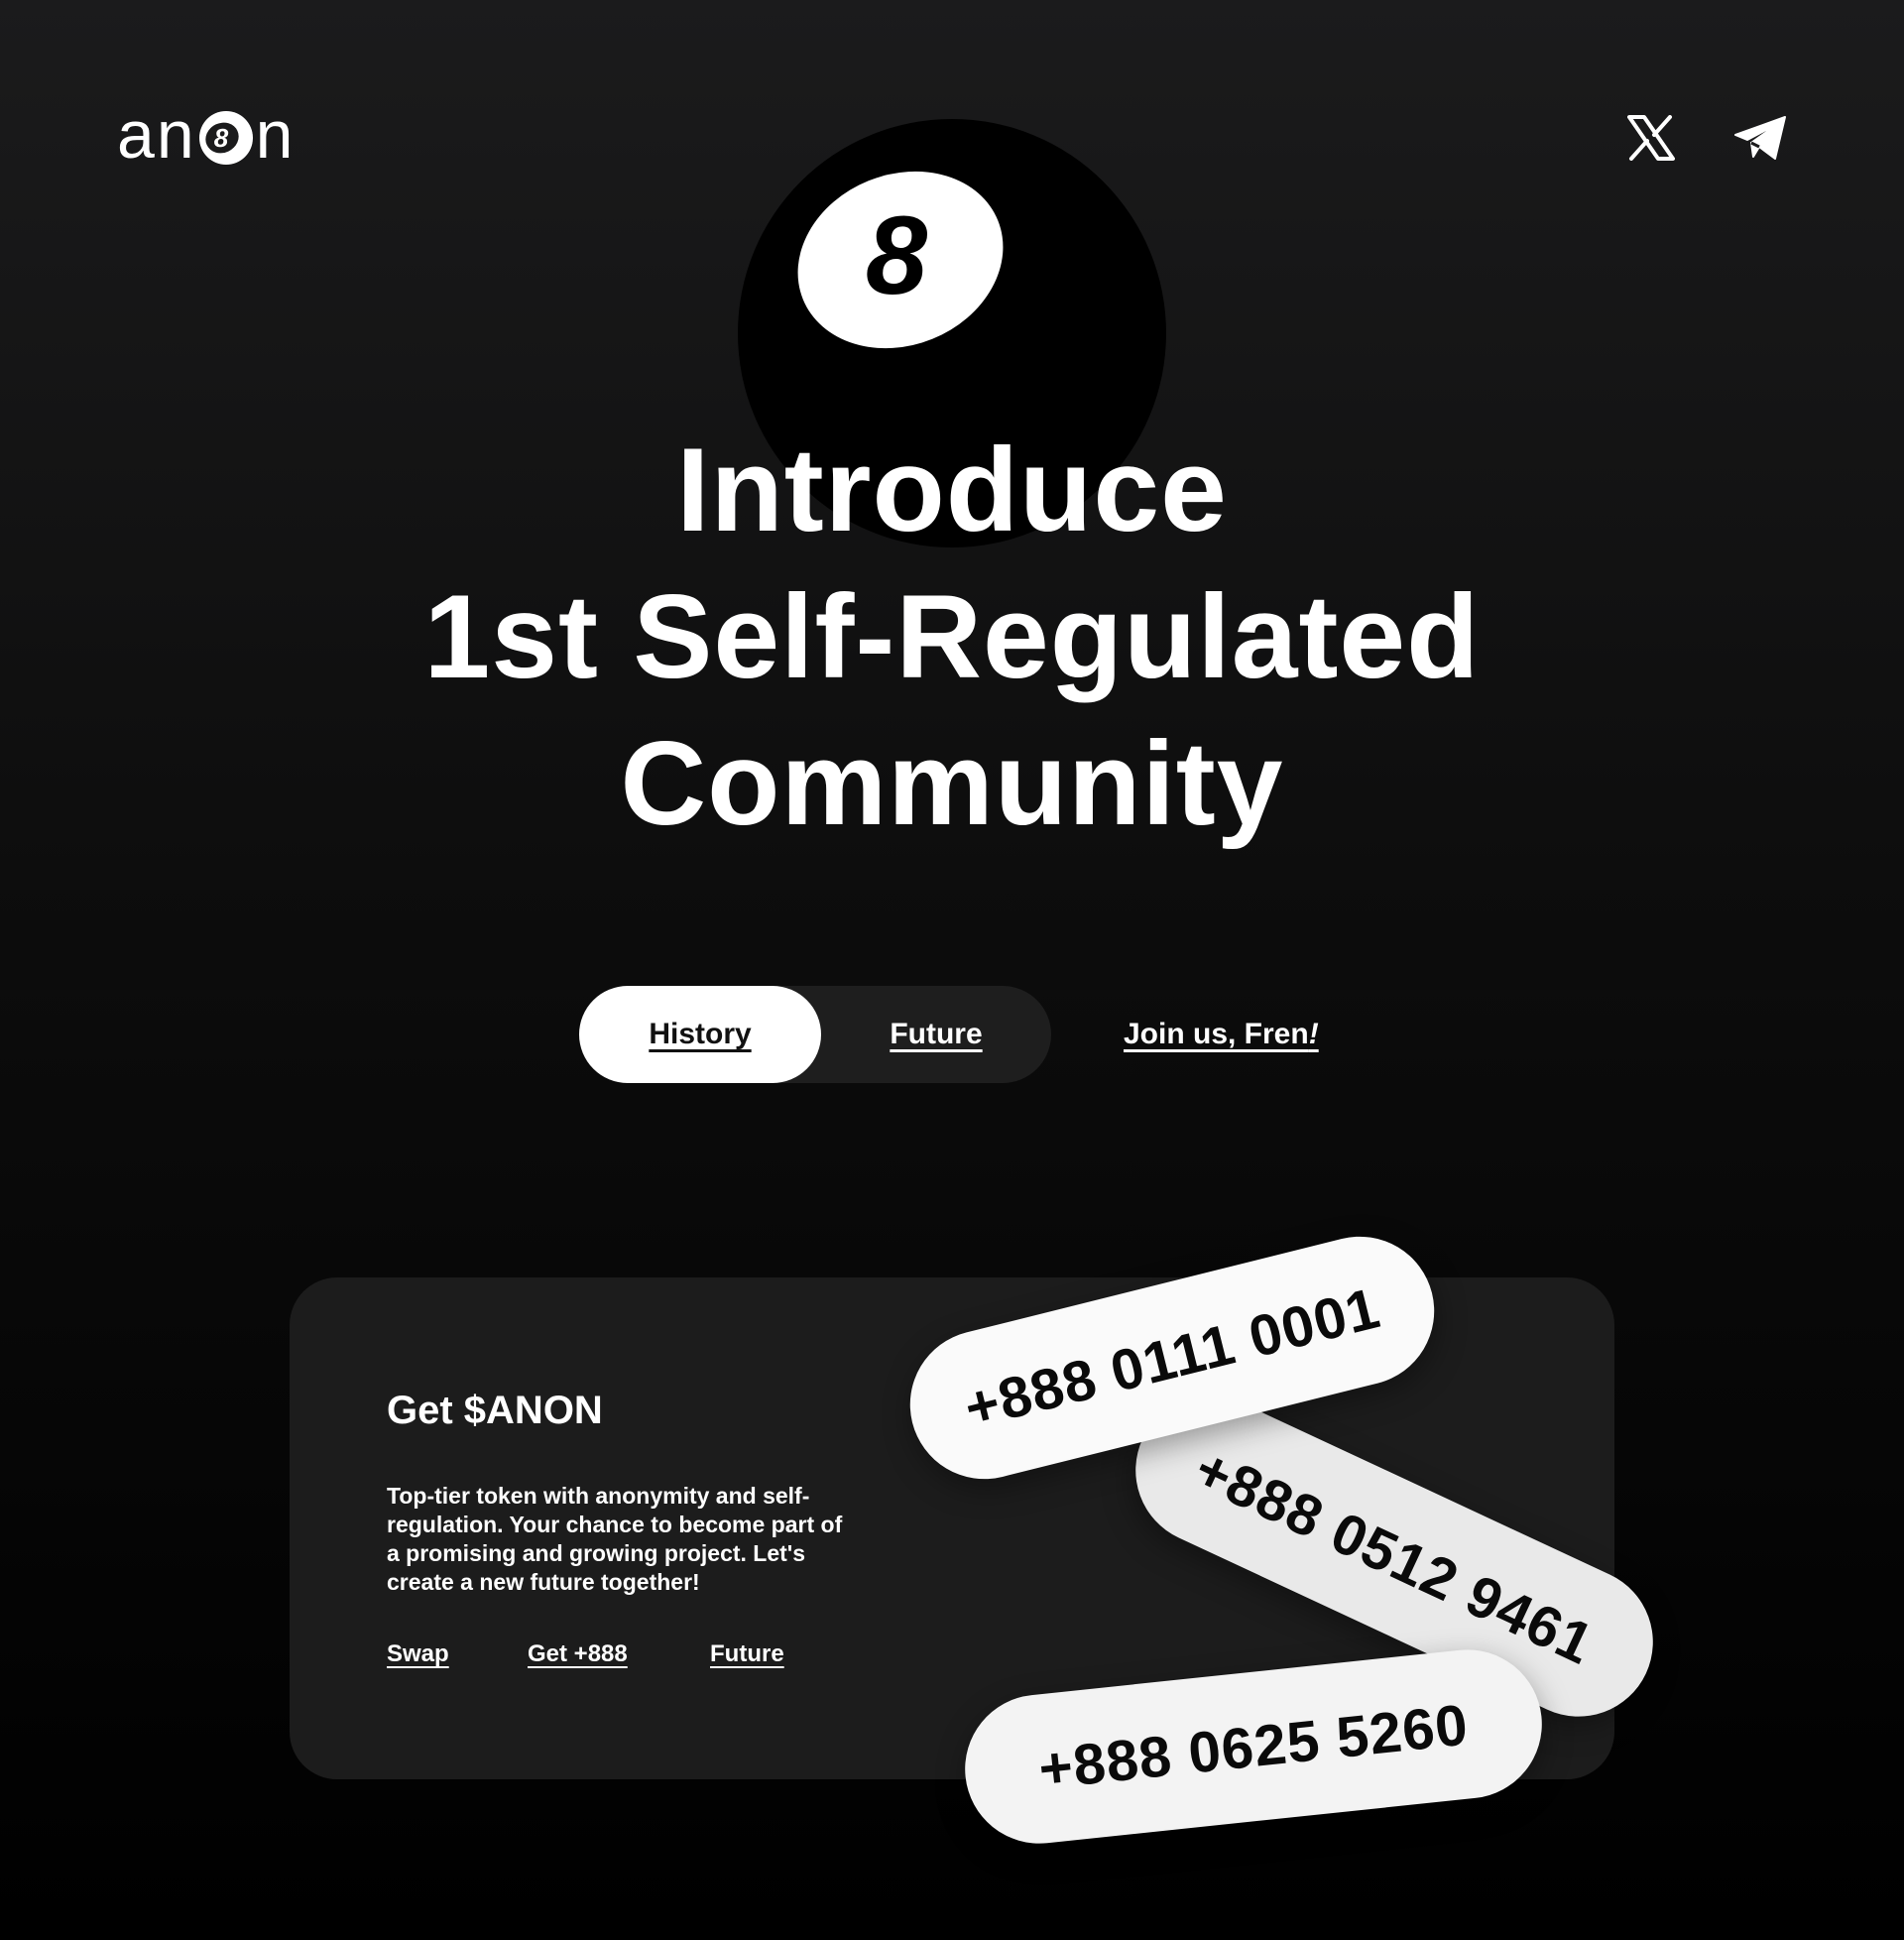  Describe the element at coordinates (952, 783) in the screenshot. I see `headline-line-3: Community` at that location.